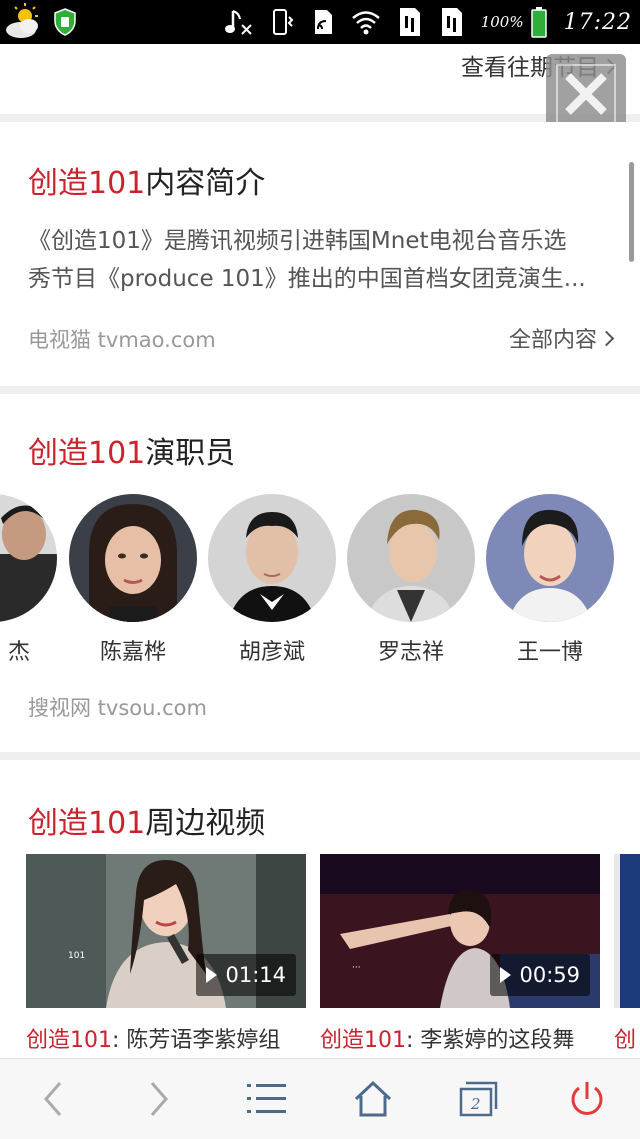 The width and height of the screenshot is (640, 1139). I want to click on tabs-icon: 2, so click(478, 1099).